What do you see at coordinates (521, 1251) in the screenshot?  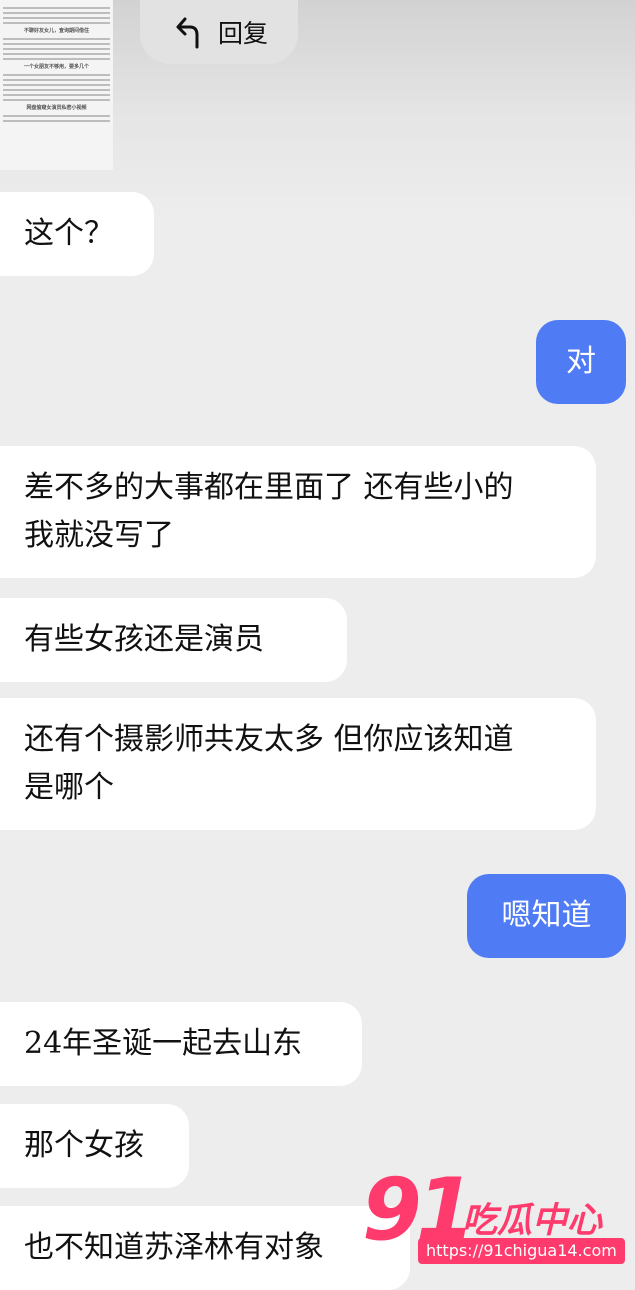 I see `watermark-url: https://91chigua14.com` at bounding box center [521, 1251].